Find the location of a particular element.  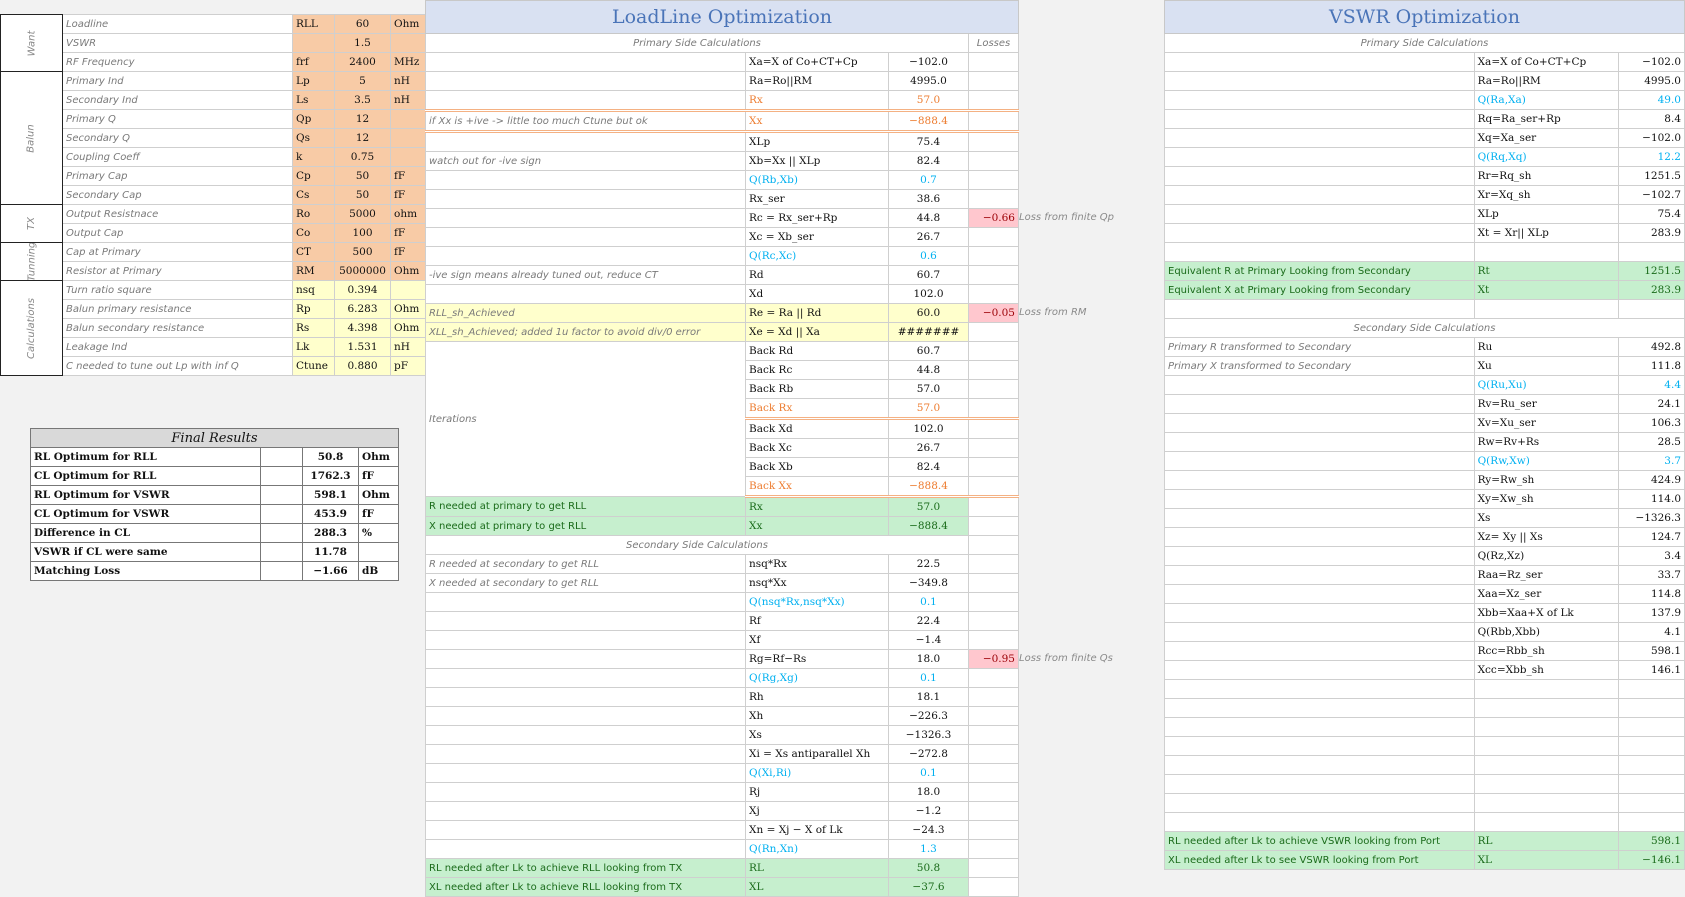

loadline-value: −37.6 is located at coordinates (928, 887).